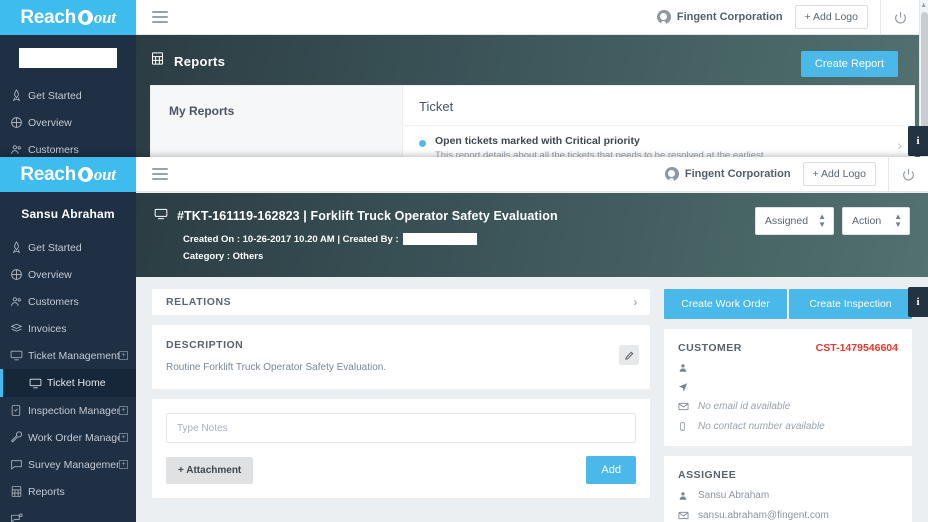  Describe the element at coordinates (786, 221) in the screenshot. I see `status-select-value: Assigned` at that location.